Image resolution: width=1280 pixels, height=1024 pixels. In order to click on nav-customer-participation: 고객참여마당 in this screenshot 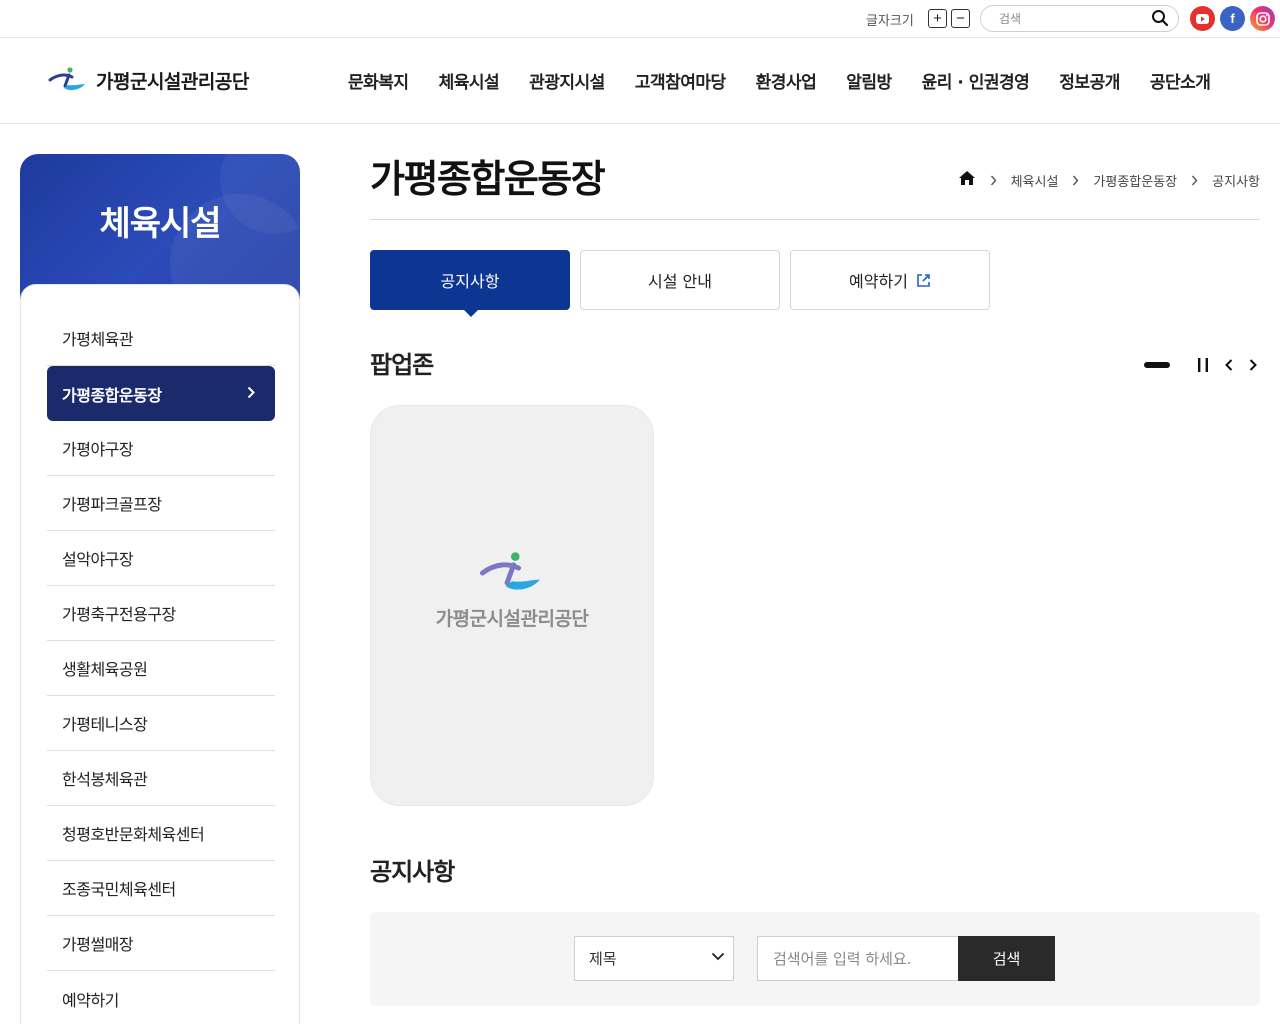, I will do `click(680, 80)`.